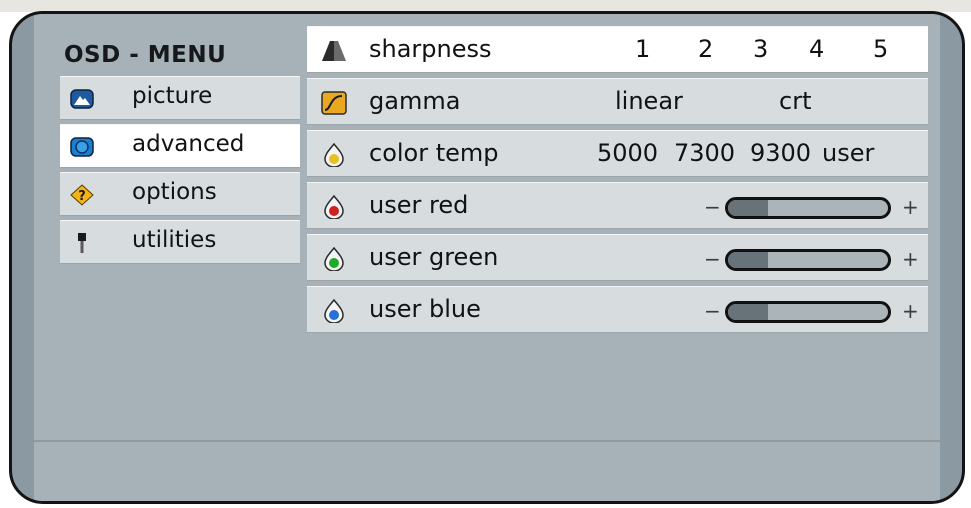 The width and height of the screenshot is (971, 508). I want to click on increase-red-button: +, so click(910, 207).